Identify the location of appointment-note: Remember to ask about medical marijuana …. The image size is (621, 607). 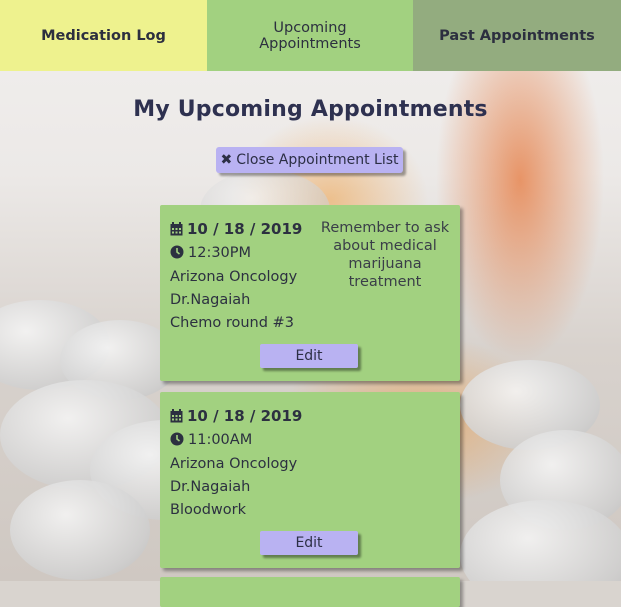
(385, 255).